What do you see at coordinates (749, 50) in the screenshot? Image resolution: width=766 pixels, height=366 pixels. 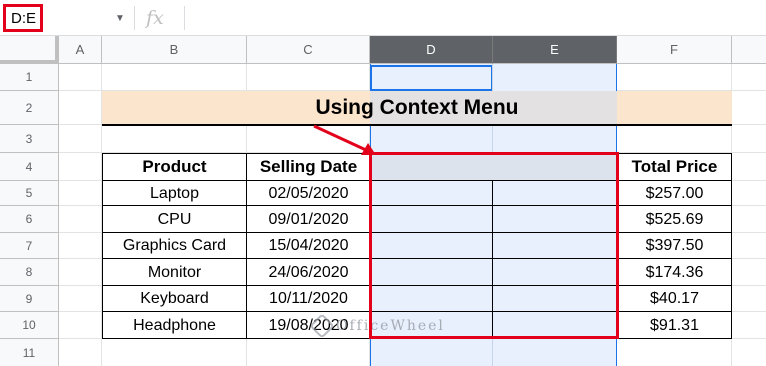 I see `column-header-g` at bounding box center [749, 50].